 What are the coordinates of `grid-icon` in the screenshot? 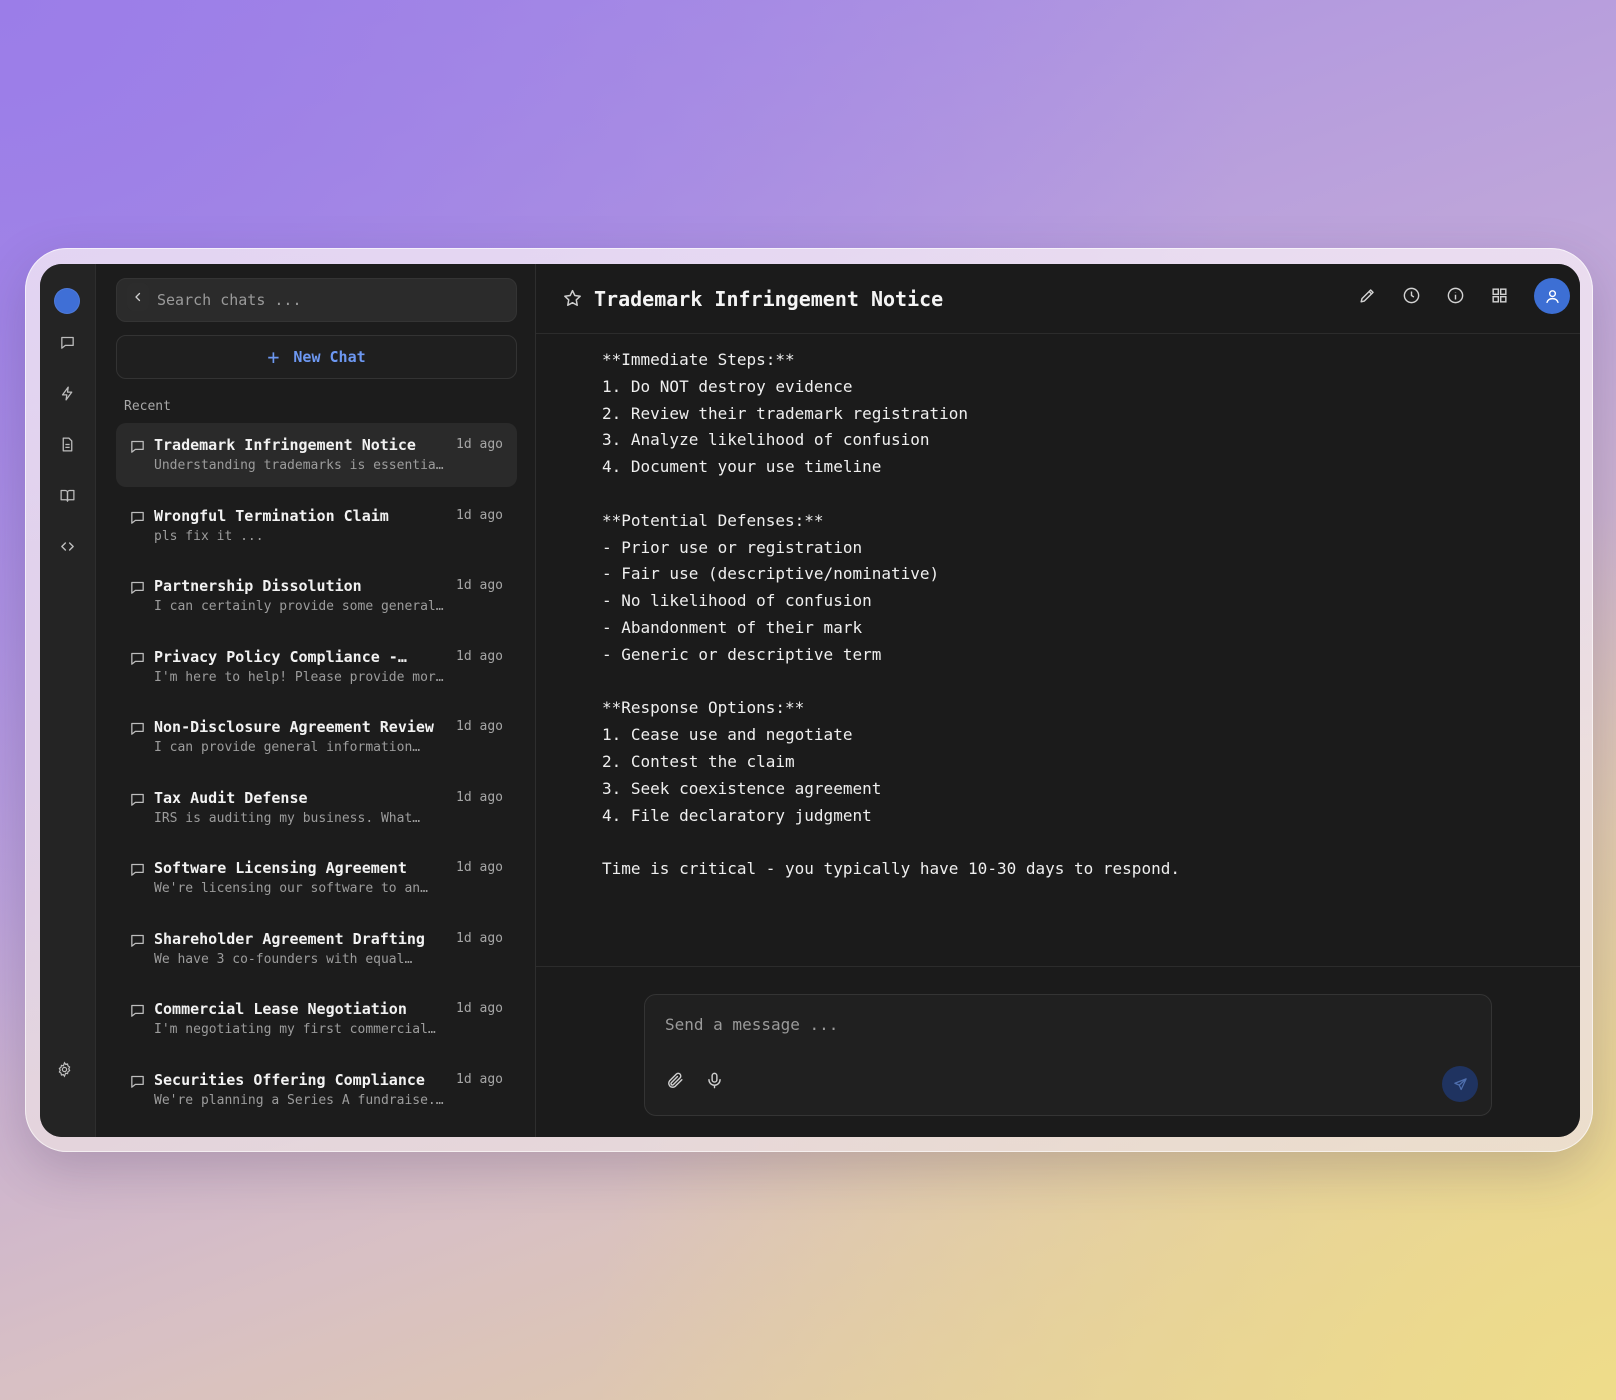 It's located at (1500, 296).